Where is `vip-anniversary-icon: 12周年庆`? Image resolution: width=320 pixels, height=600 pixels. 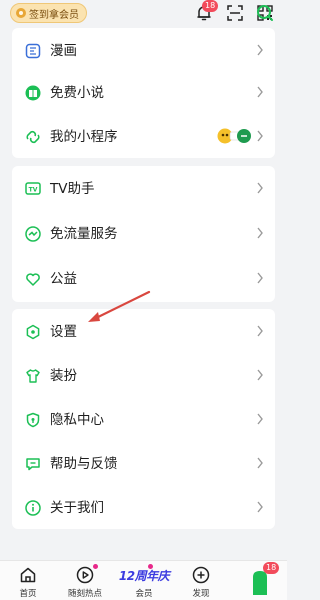
vip-anniversary-icon: 12周年庆 is located at coordinates (144, 575).